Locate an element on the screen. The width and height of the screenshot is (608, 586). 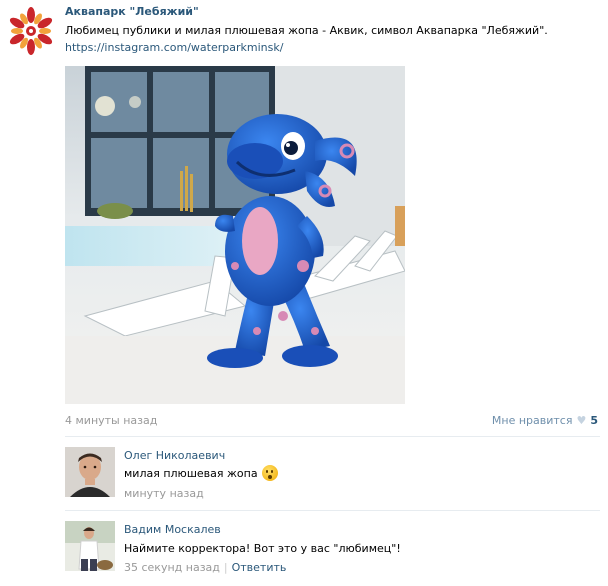
comment-author-link: Олег Николаевич is located at coordinates (174, 455).